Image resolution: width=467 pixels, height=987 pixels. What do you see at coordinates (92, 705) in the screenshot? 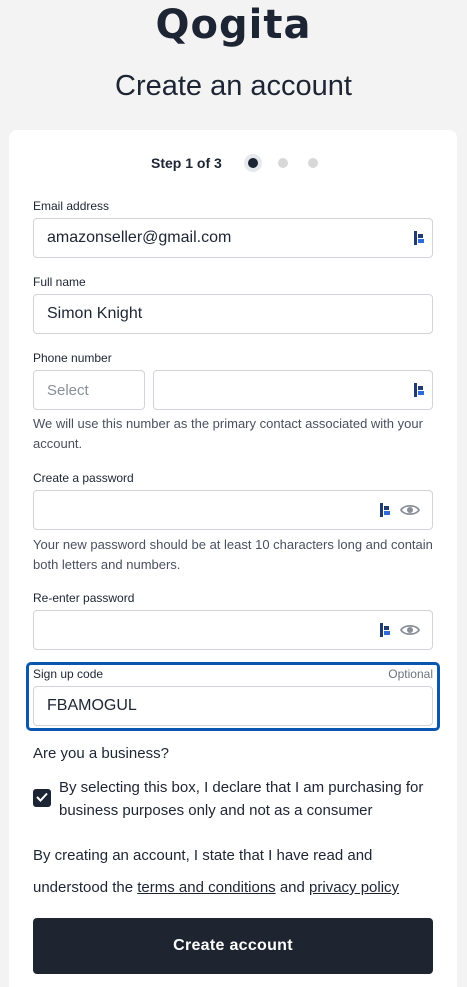
I see `signup-code-value: FBAMOGUL` at bounding box center [92, 705].